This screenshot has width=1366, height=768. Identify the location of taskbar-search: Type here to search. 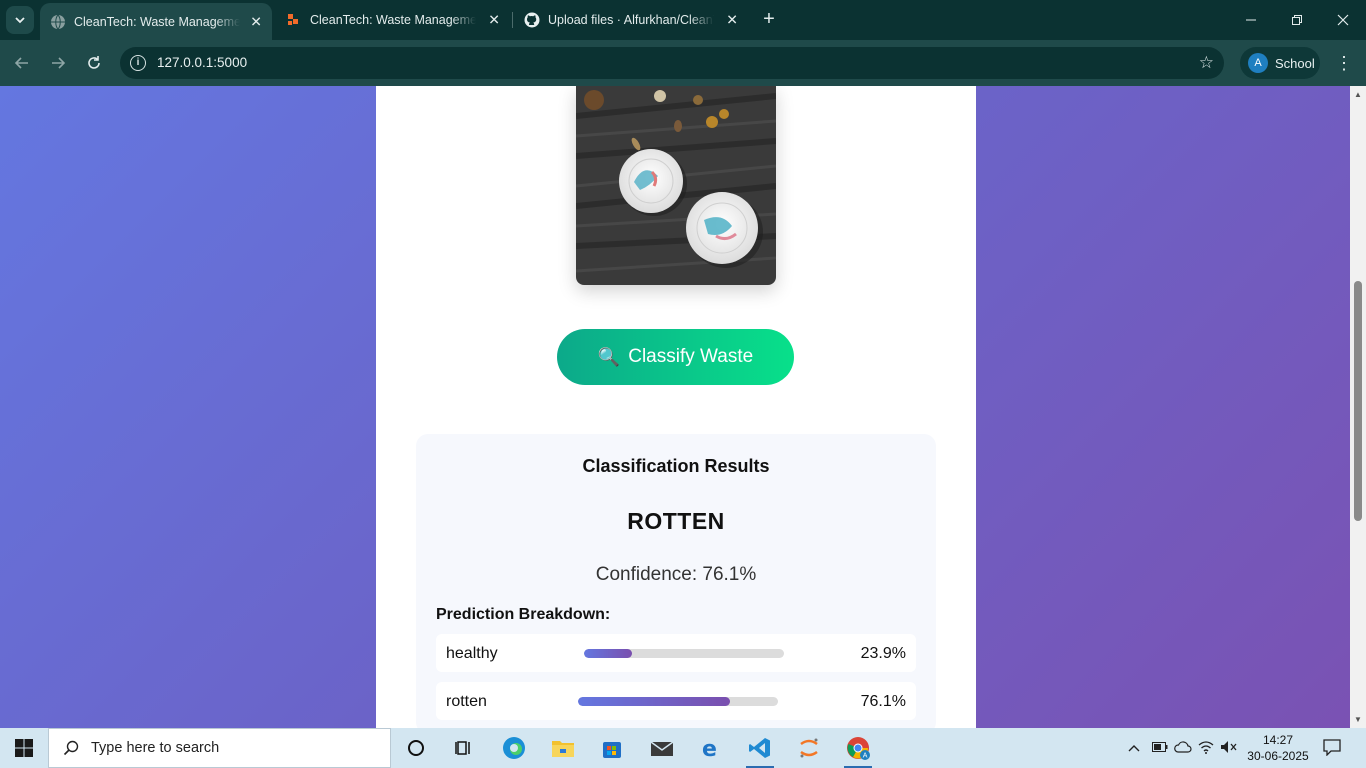
(219, 748).